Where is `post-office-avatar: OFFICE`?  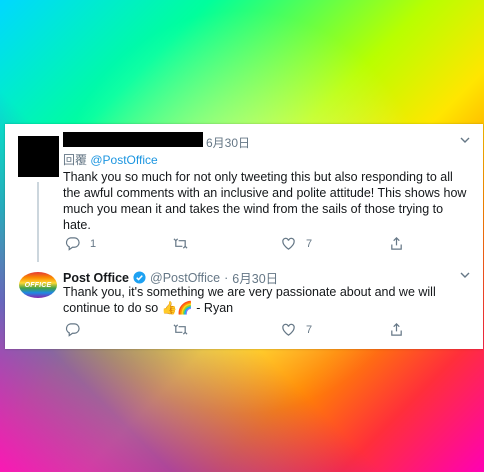
post-office-avatar: OFFICE is located at coordinates (38, 285).